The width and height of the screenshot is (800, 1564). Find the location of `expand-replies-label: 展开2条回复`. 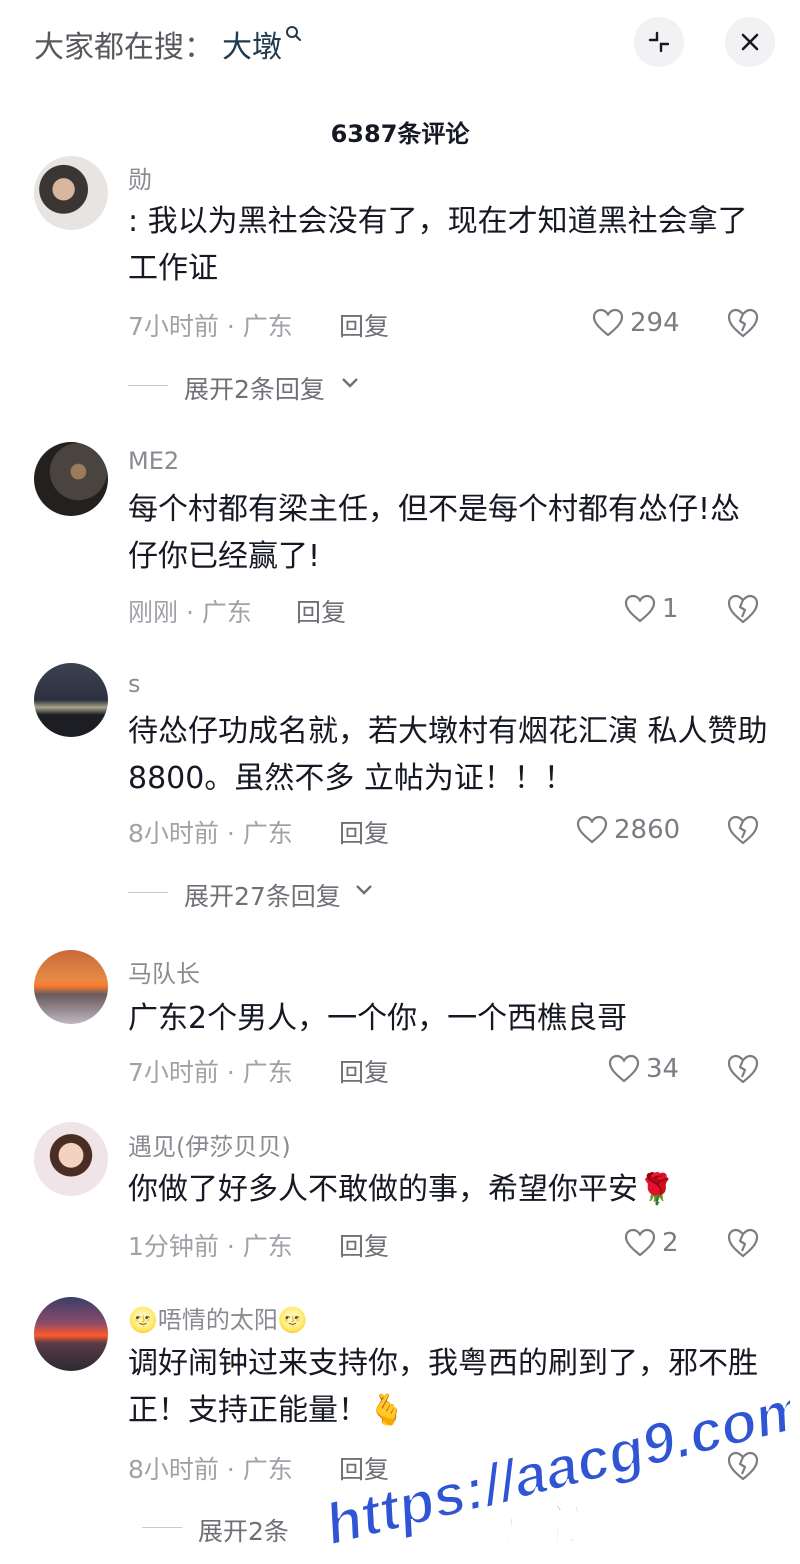

expand-replies-label: 展开2条回复 is located at coordinates (254, 389).